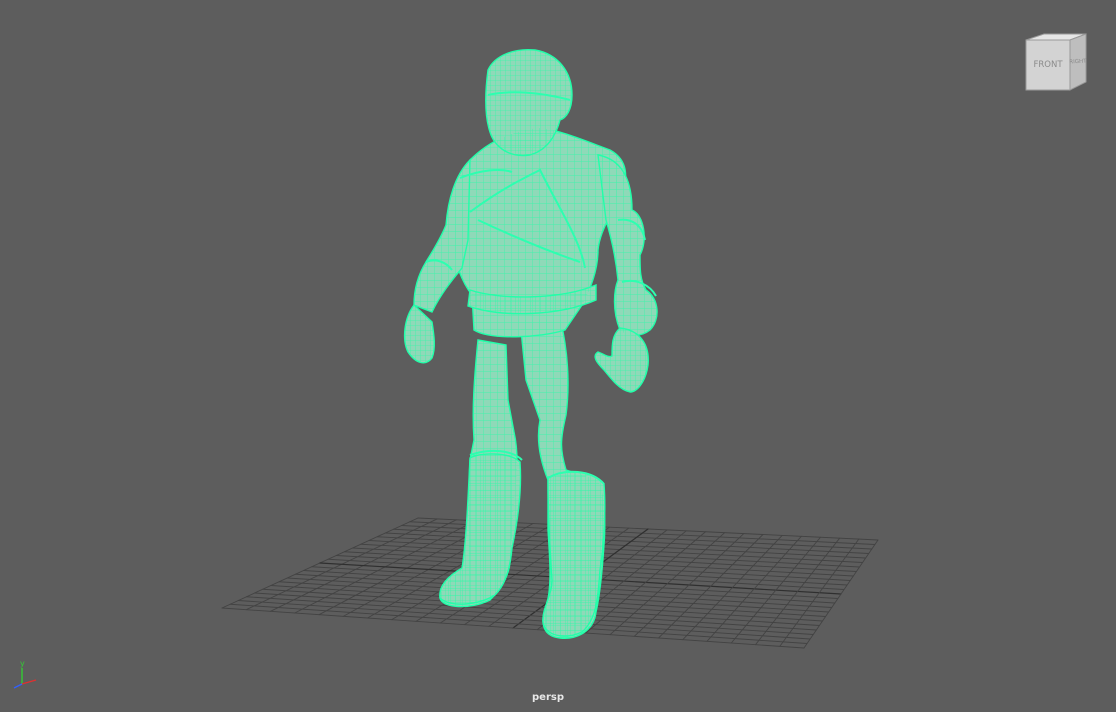 This screenshot has height=712, width=1116. I want to click on grid-line, so click(841, 594).